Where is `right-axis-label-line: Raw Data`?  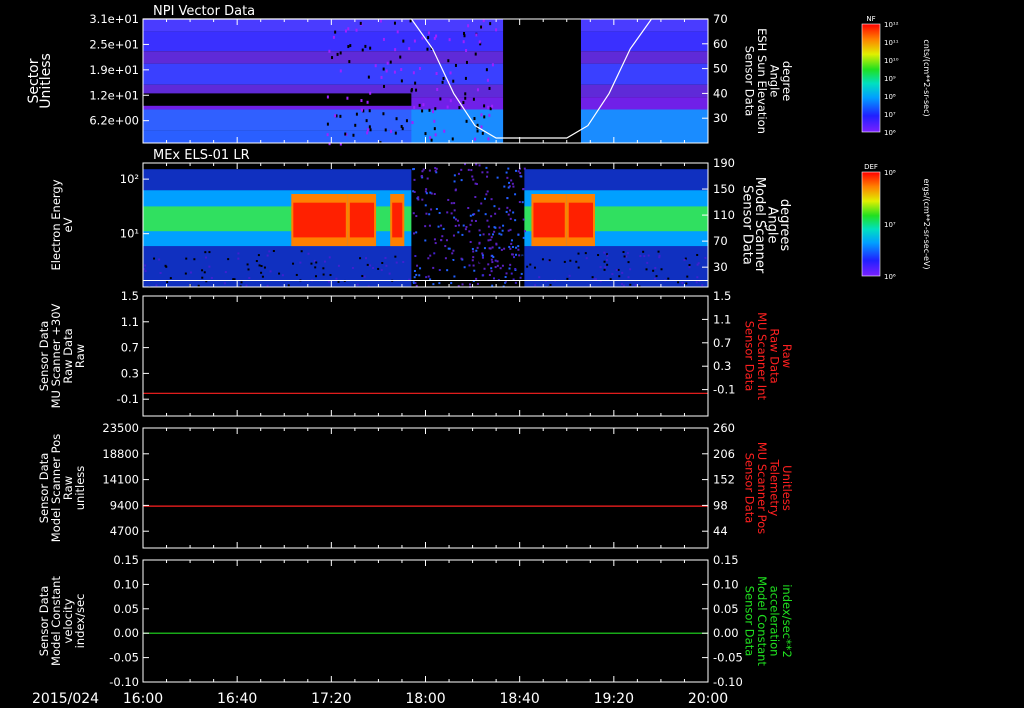 right-axis-label-line: Raw Data is located at coordinates (774, 355).